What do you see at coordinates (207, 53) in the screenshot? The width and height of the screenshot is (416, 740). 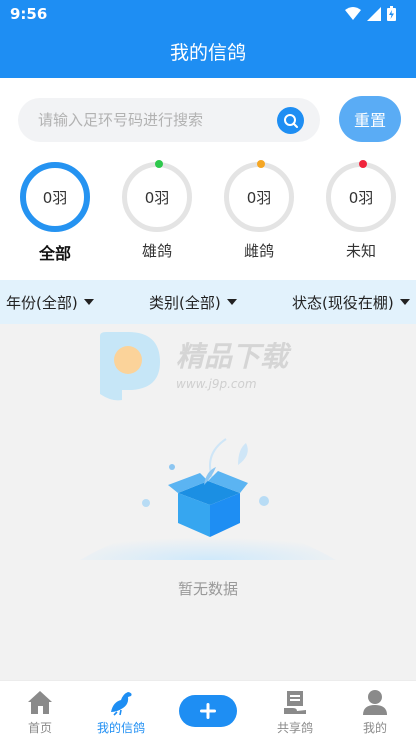 I see `page-title: 我的信鸽` at bounding box center [207, 53].